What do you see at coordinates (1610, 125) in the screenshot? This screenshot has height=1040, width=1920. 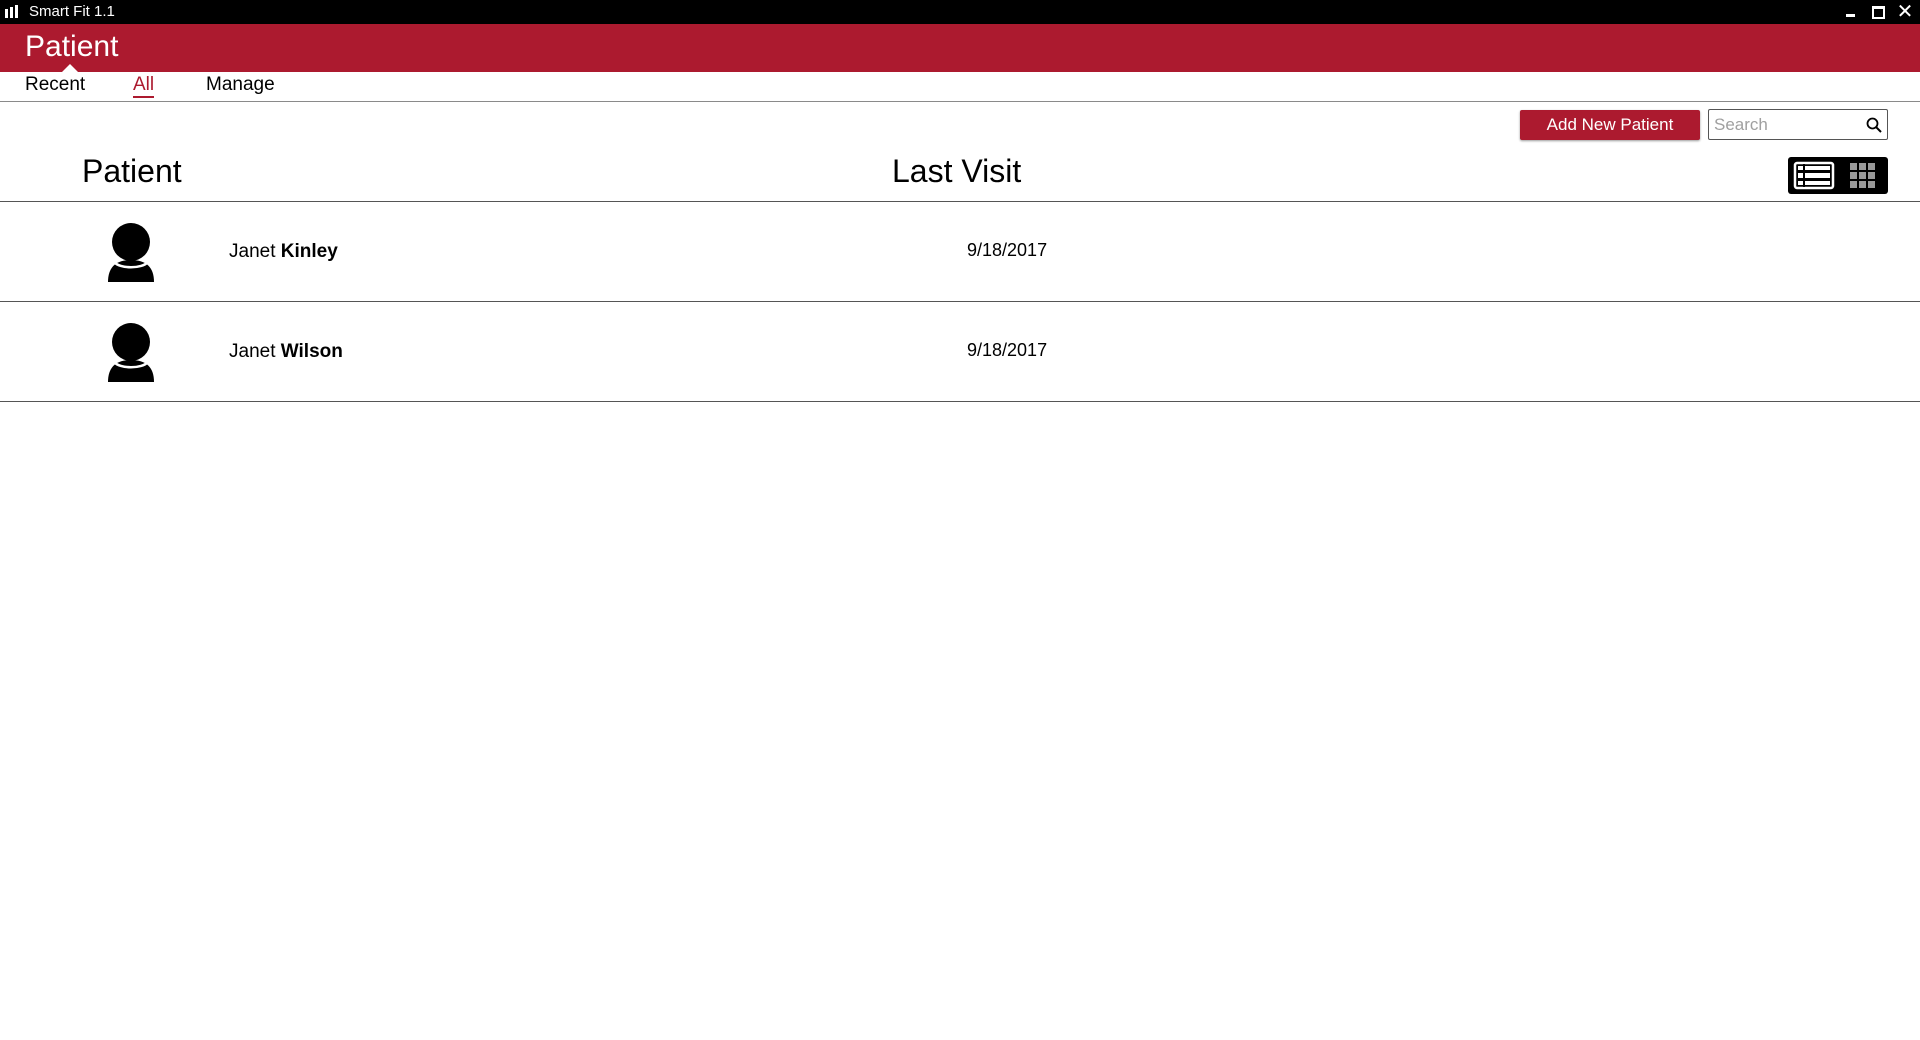 I see `add-new-patient-button: Add New Patient` at bounding box center [1610, 125].